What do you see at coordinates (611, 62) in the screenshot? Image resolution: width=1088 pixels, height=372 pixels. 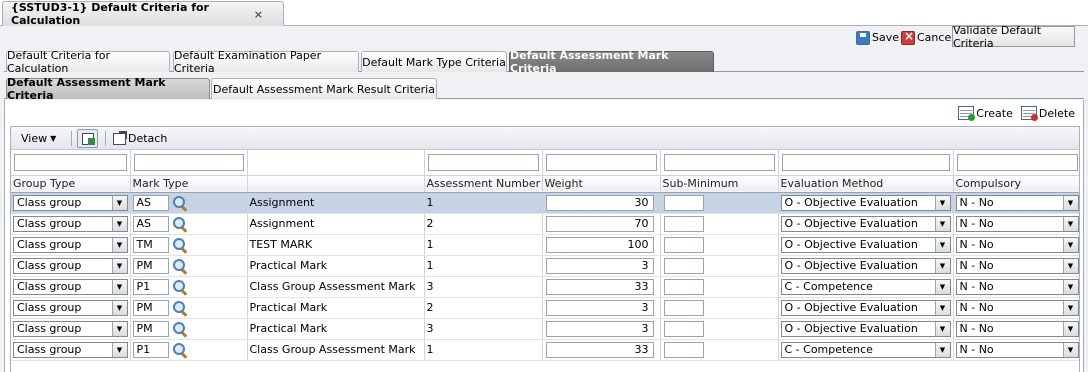 I see `tab-default-assessment-mark-criteria: Default Assessment Mark Criteria` at bounding box center [611, 62].